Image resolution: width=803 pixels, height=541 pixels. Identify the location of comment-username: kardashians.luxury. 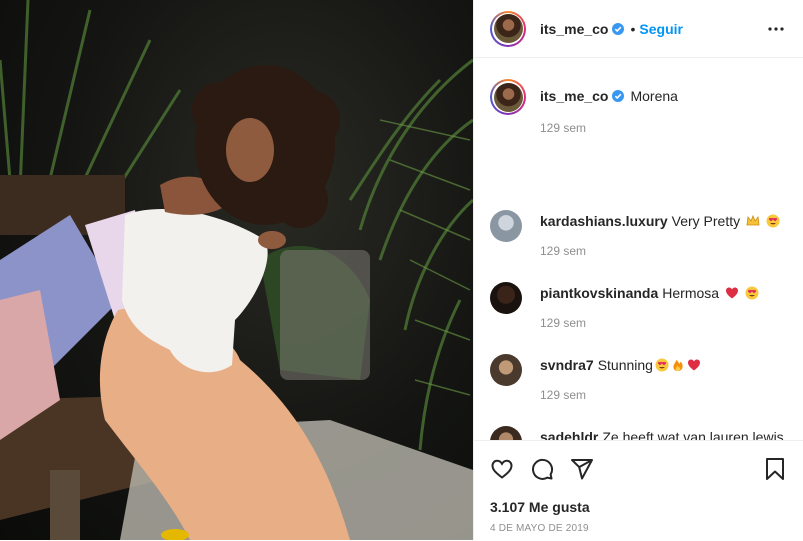
(604, 221).